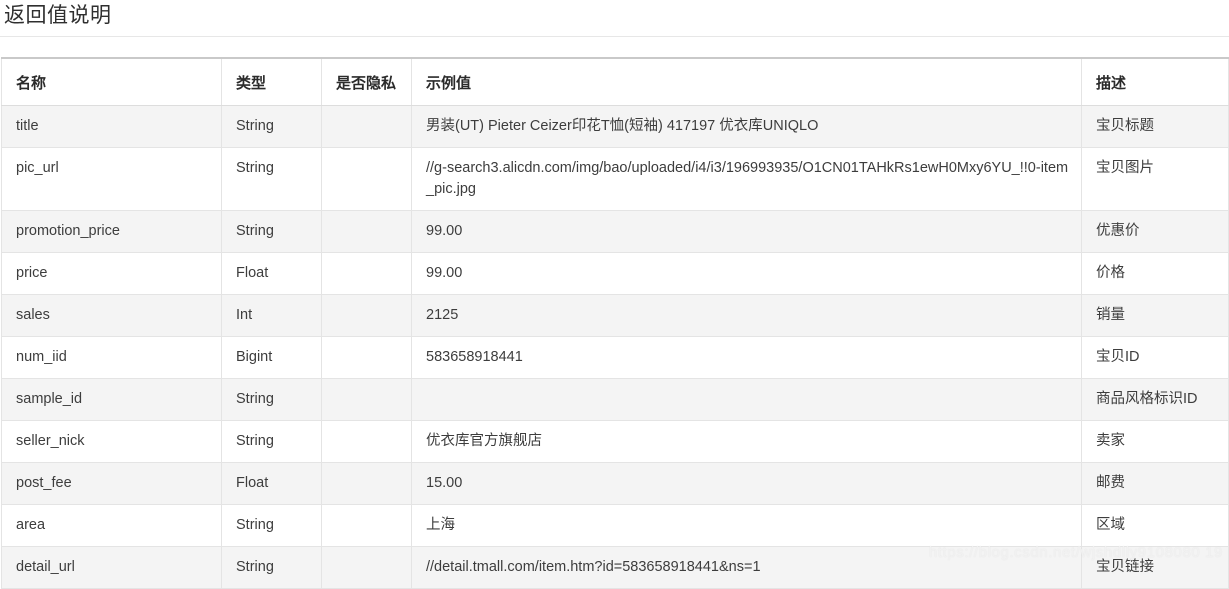  What do you see at coordinates (244, 315) in the screenshot?
I see `cell-value-type: Int` at bounding box center [244, 315].